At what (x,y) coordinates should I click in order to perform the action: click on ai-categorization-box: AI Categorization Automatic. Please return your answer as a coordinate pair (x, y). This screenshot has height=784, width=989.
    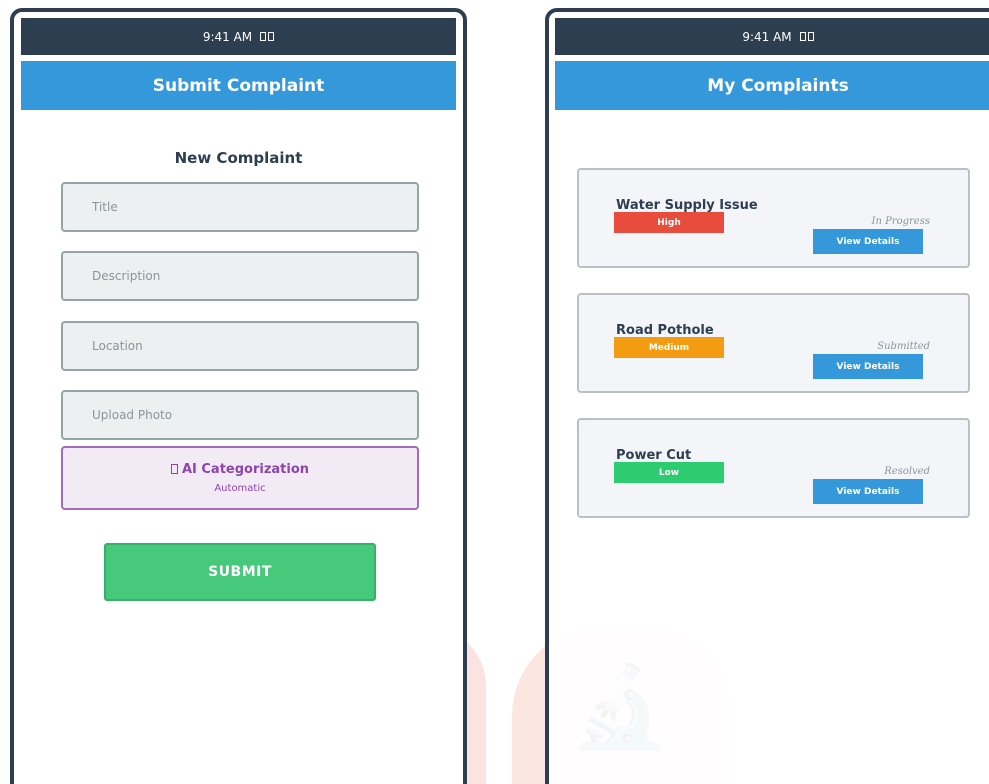
    Looking at the image, I should click on (240, 478).